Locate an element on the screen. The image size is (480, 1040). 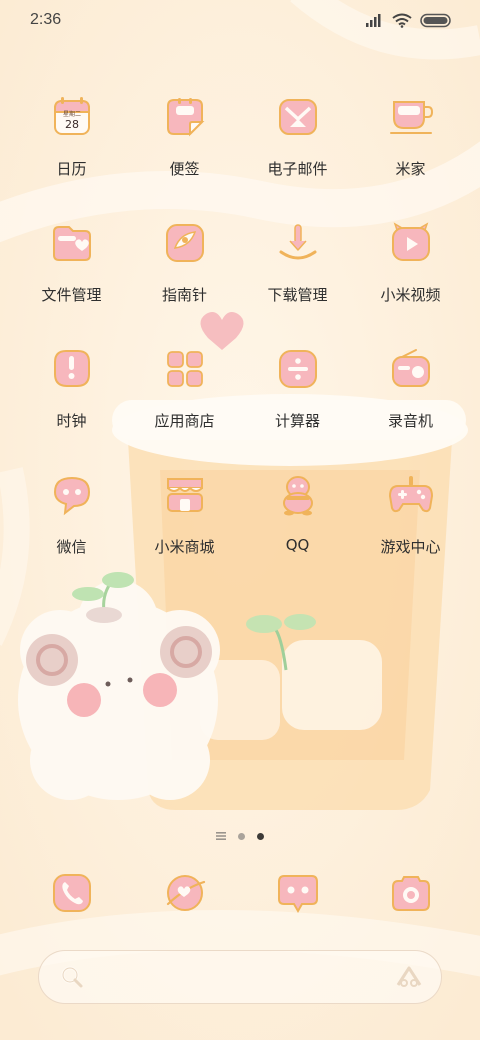
app-qq: QQ is located at coordinates (297, 533).